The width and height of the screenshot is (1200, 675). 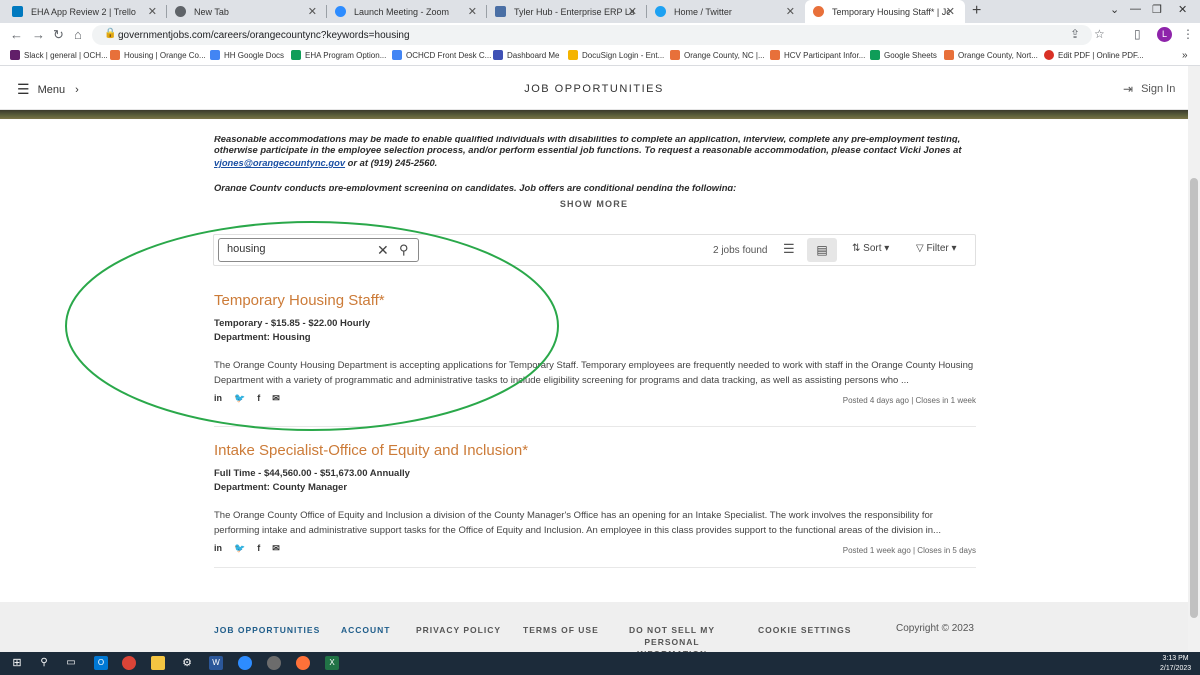 I want to click on tab-temporary-housing: Temporary Housing Staff* | Job Det ✕, so click(x=885, y=11).